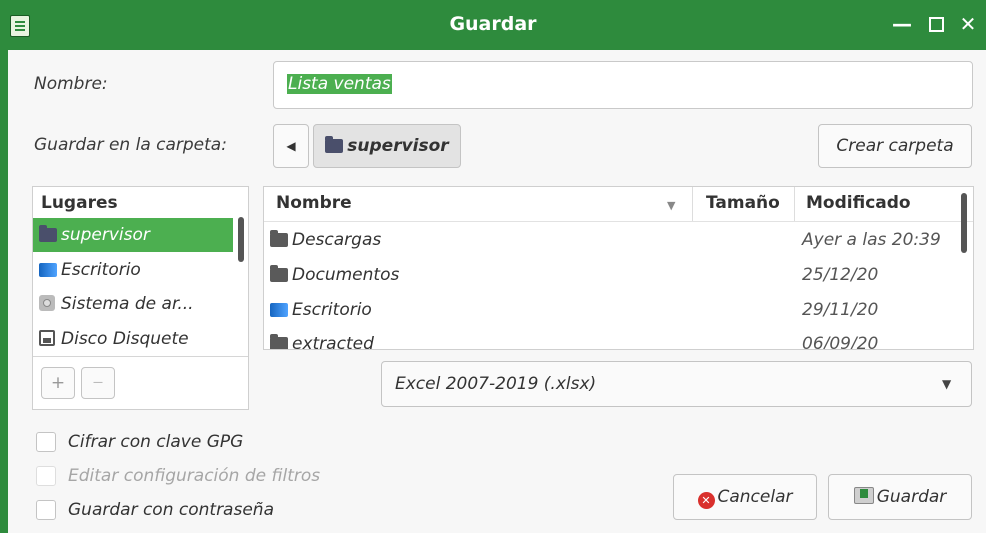 The image size is (986, 533). I want to click on places-item-label: Disco Disquete, so click(125, 339).